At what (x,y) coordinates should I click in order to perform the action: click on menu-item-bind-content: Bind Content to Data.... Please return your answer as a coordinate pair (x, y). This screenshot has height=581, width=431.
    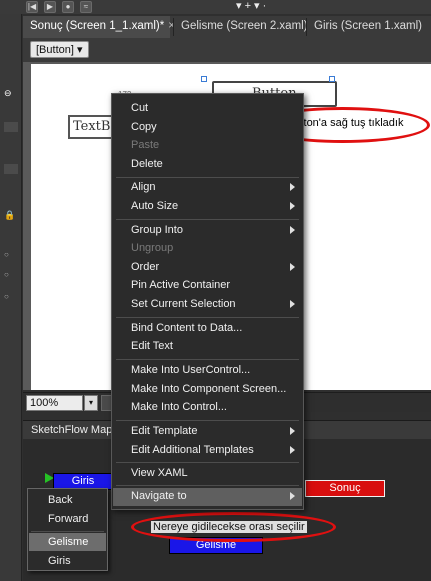
    Looking at the image, I should click on (207, 329).